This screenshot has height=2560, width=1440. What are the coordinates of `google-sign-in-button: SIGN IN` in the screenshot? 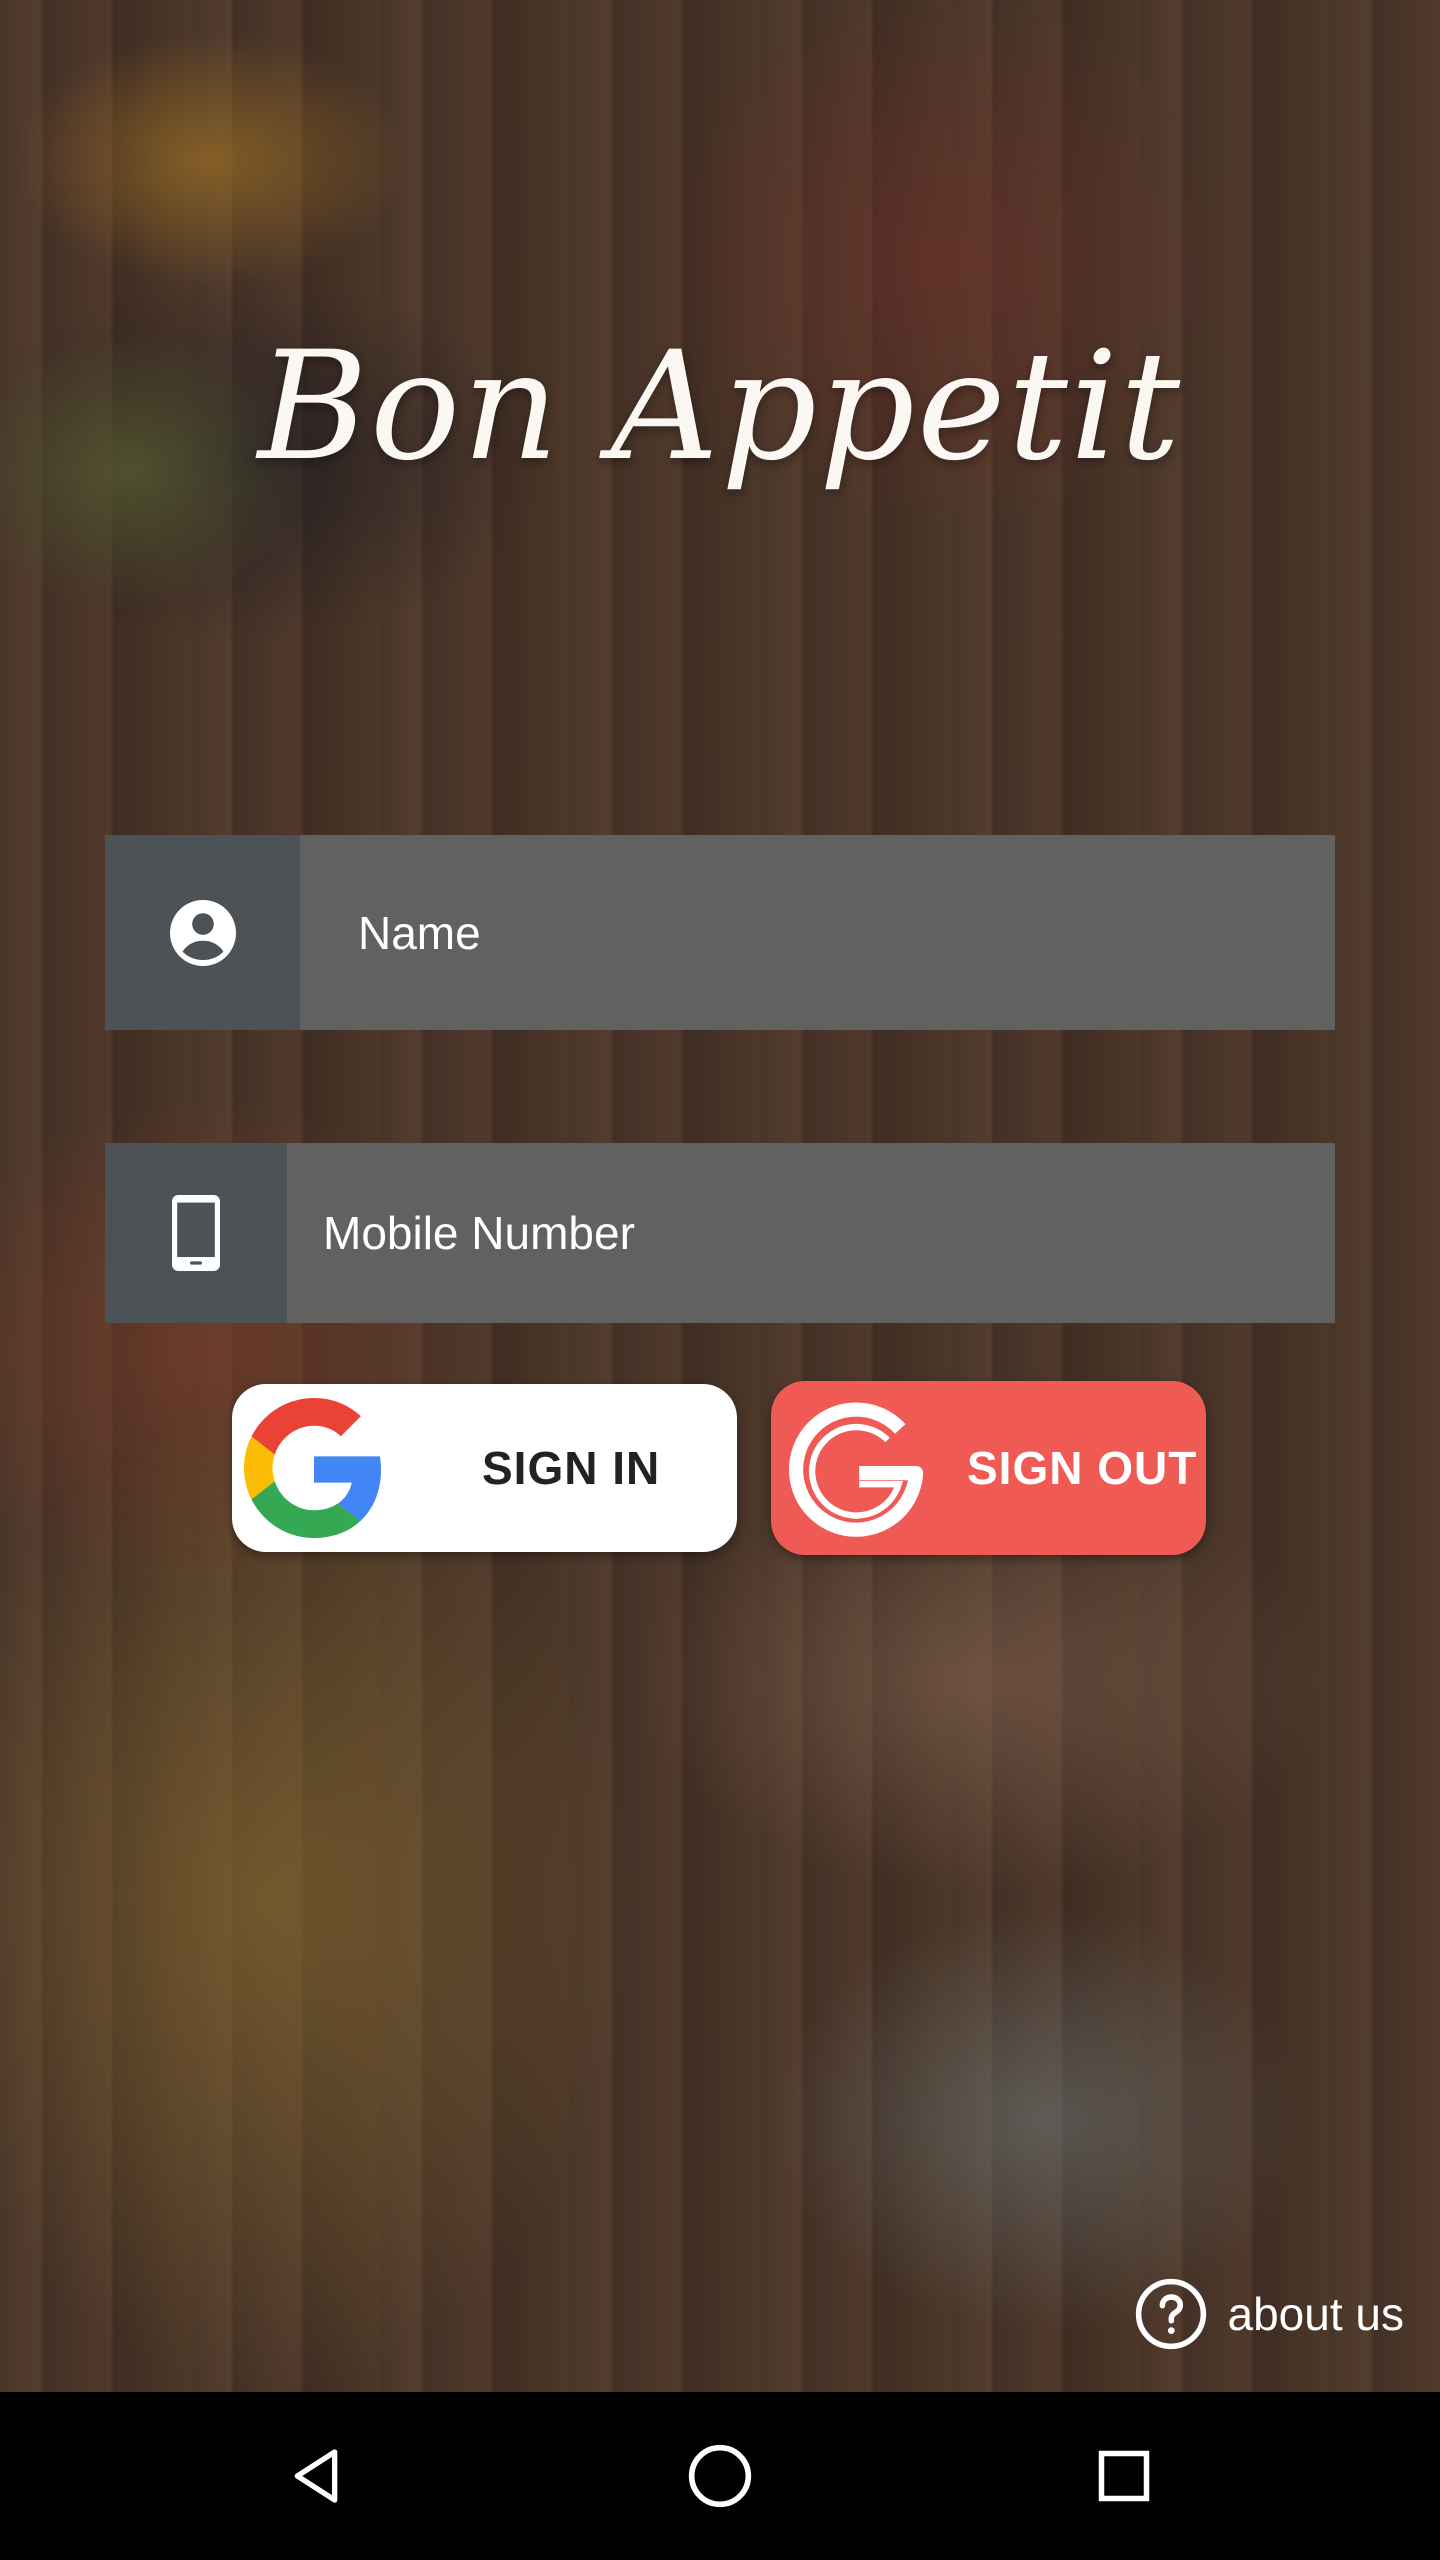 It's located at (484, 1468).